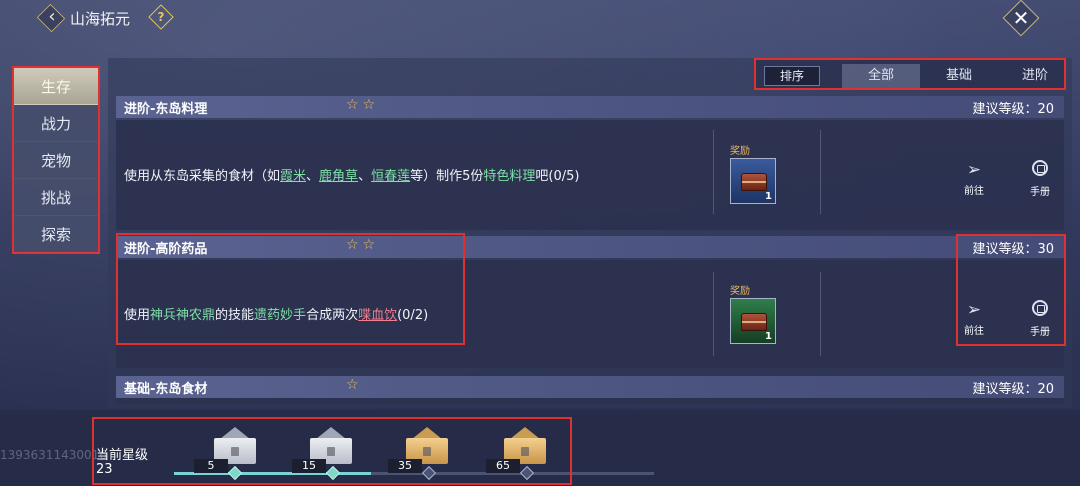 This screenshot has height=486, width=1080. I want to click on tab-advanced: 进阶, so click(1035, 76).